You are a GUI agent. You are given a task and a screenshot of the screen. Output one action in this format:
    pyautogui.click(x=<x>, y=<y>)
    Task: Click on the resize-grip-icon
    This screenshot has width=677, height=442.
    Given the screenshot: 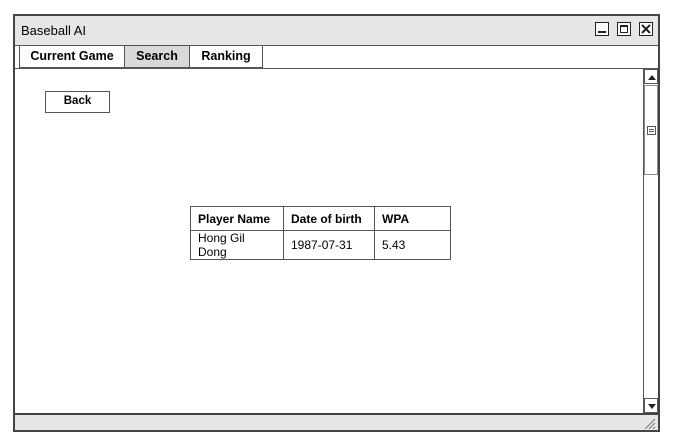 What is the action you would take?
    pyautogui.click(x=649, y=423)
    